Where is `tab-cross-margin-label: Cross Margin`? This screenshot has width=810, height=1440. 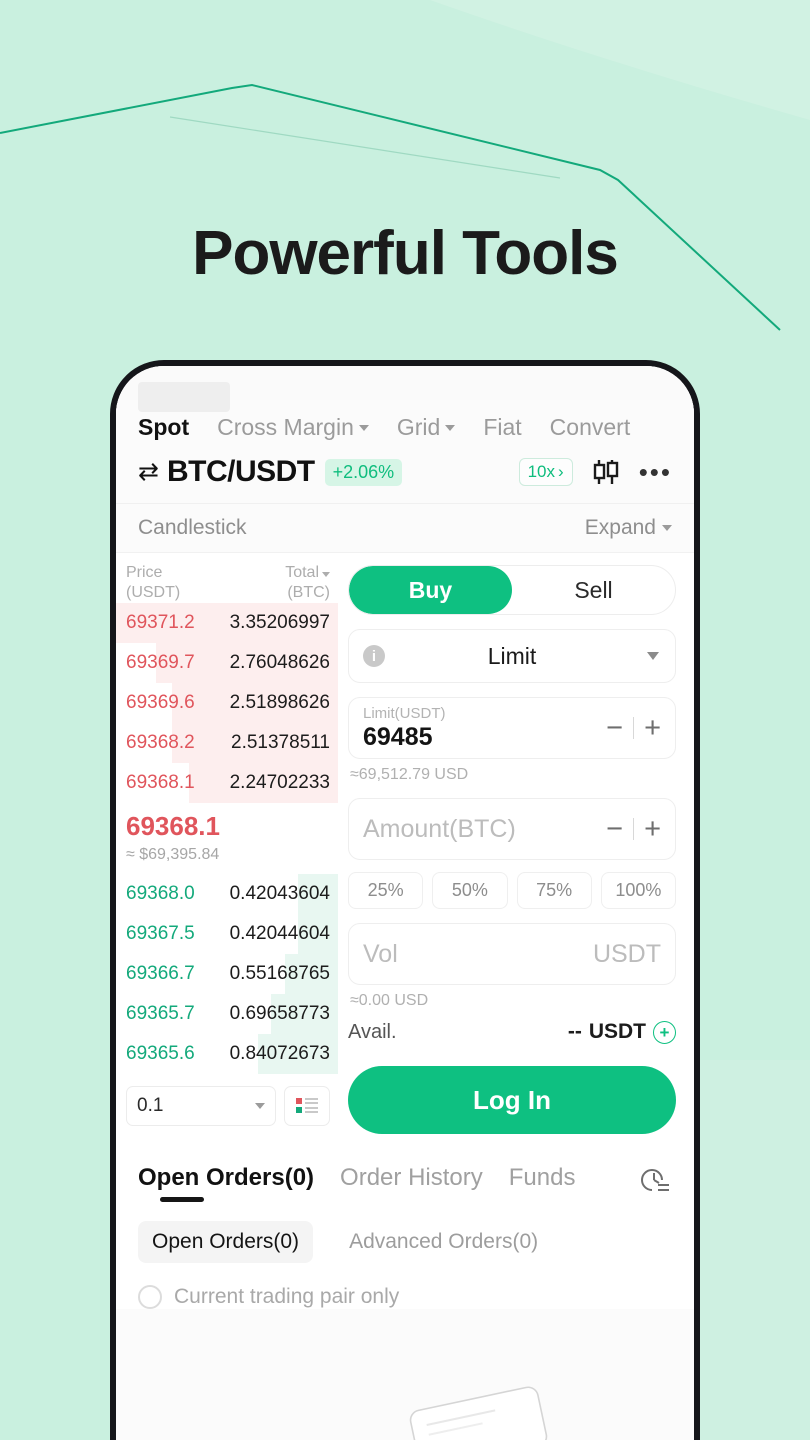
tab-cross-margin-label: Cross Margin is located at coordinates (285, 427).